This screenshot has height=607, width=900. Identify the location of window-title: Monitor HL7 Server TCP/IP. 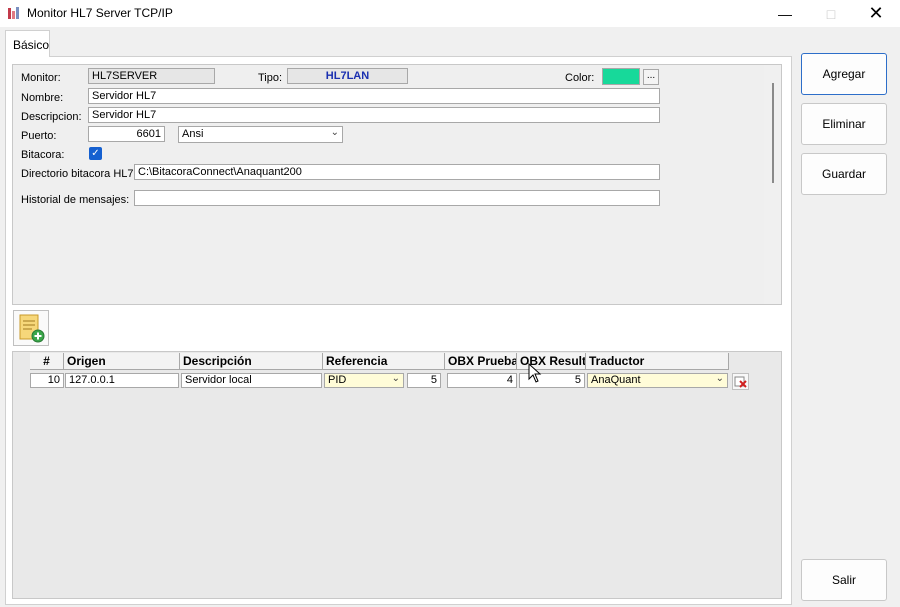
(100, 13).